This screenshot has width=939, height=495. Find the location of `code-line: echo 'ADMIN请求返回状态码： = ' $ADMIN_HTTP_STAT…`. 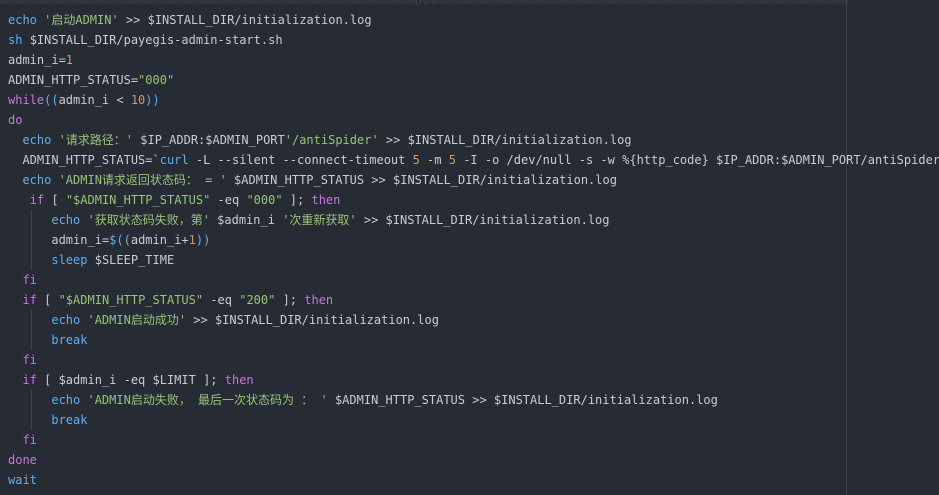

code-line: echo 'ADMIN请求返回状态码： = ' $ADMIN_HTTP_STAT… is located at coordinates (473, 180).